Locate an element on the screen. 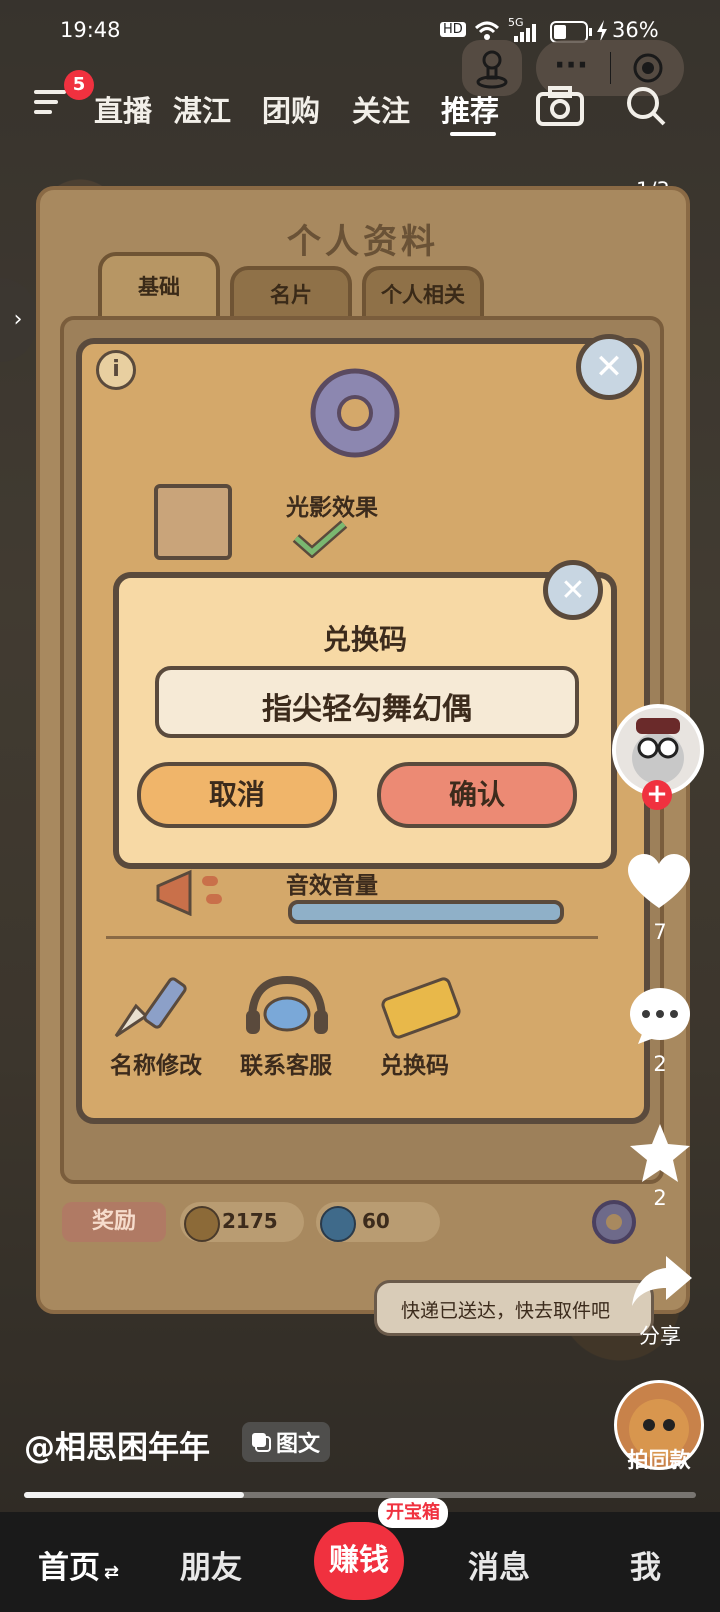 The height and width of the screenshot is (1612, 720). tab-basic: 基础 is located at coordinates (159, 289).